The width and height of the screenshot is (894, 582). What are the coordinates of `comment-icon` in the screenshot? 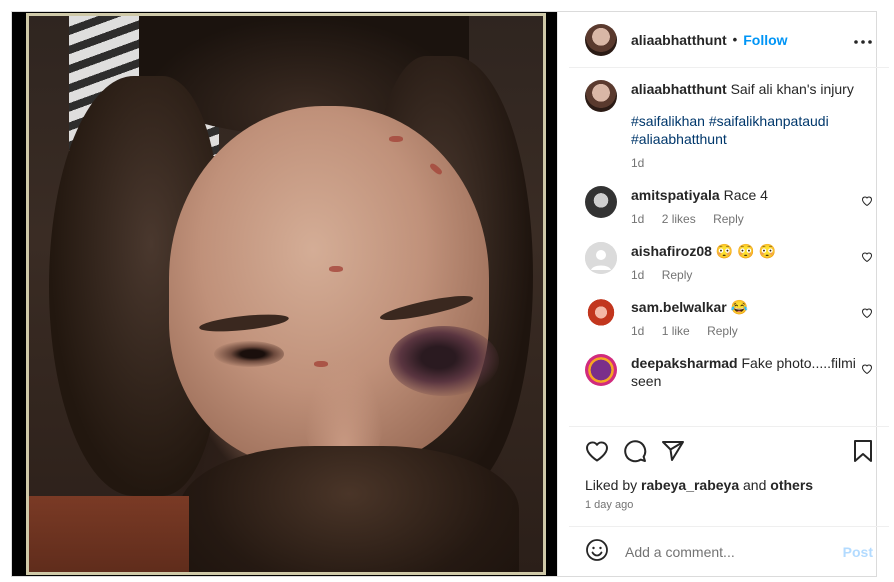 It's located at (635, 452).